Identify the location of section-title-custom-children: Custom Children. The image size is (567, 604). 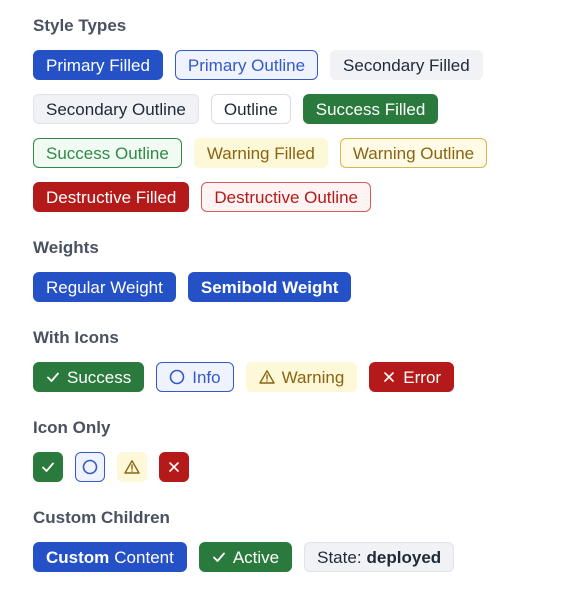
(101, 517).